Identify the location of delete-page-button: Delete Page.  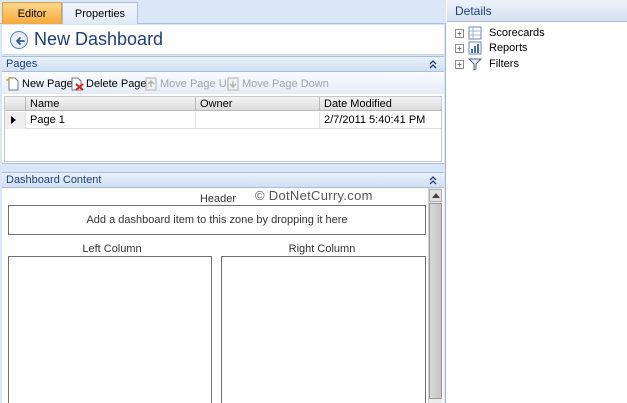
(108, 84).